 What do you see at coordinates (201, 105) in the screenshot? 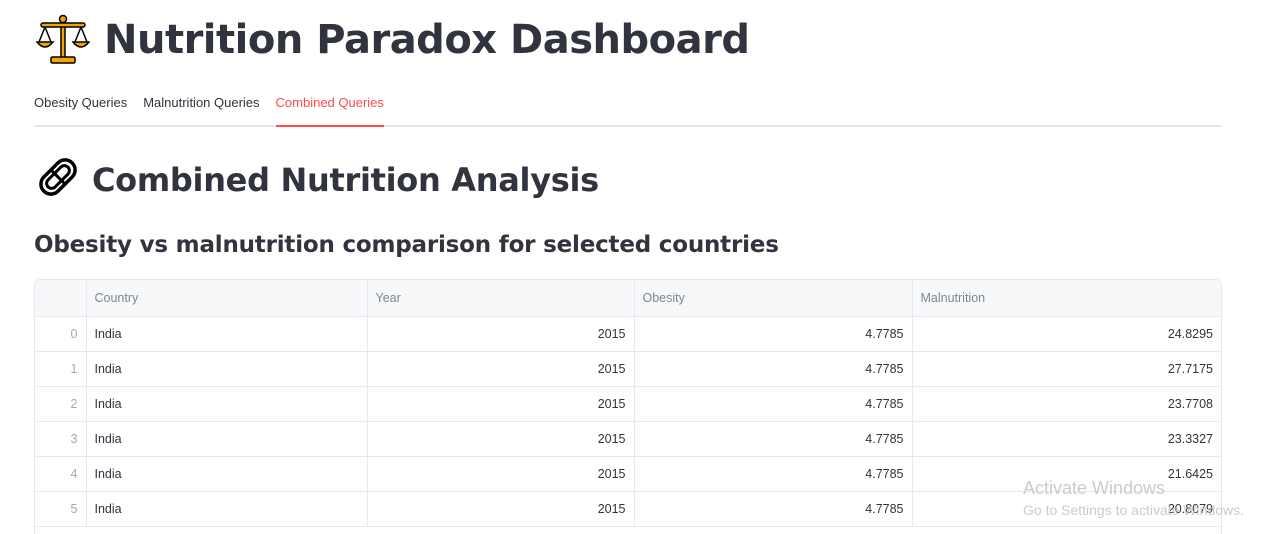
I see `tab-malnutrition-queries: Malnutrition Queries` at bounding box center [201, 105].